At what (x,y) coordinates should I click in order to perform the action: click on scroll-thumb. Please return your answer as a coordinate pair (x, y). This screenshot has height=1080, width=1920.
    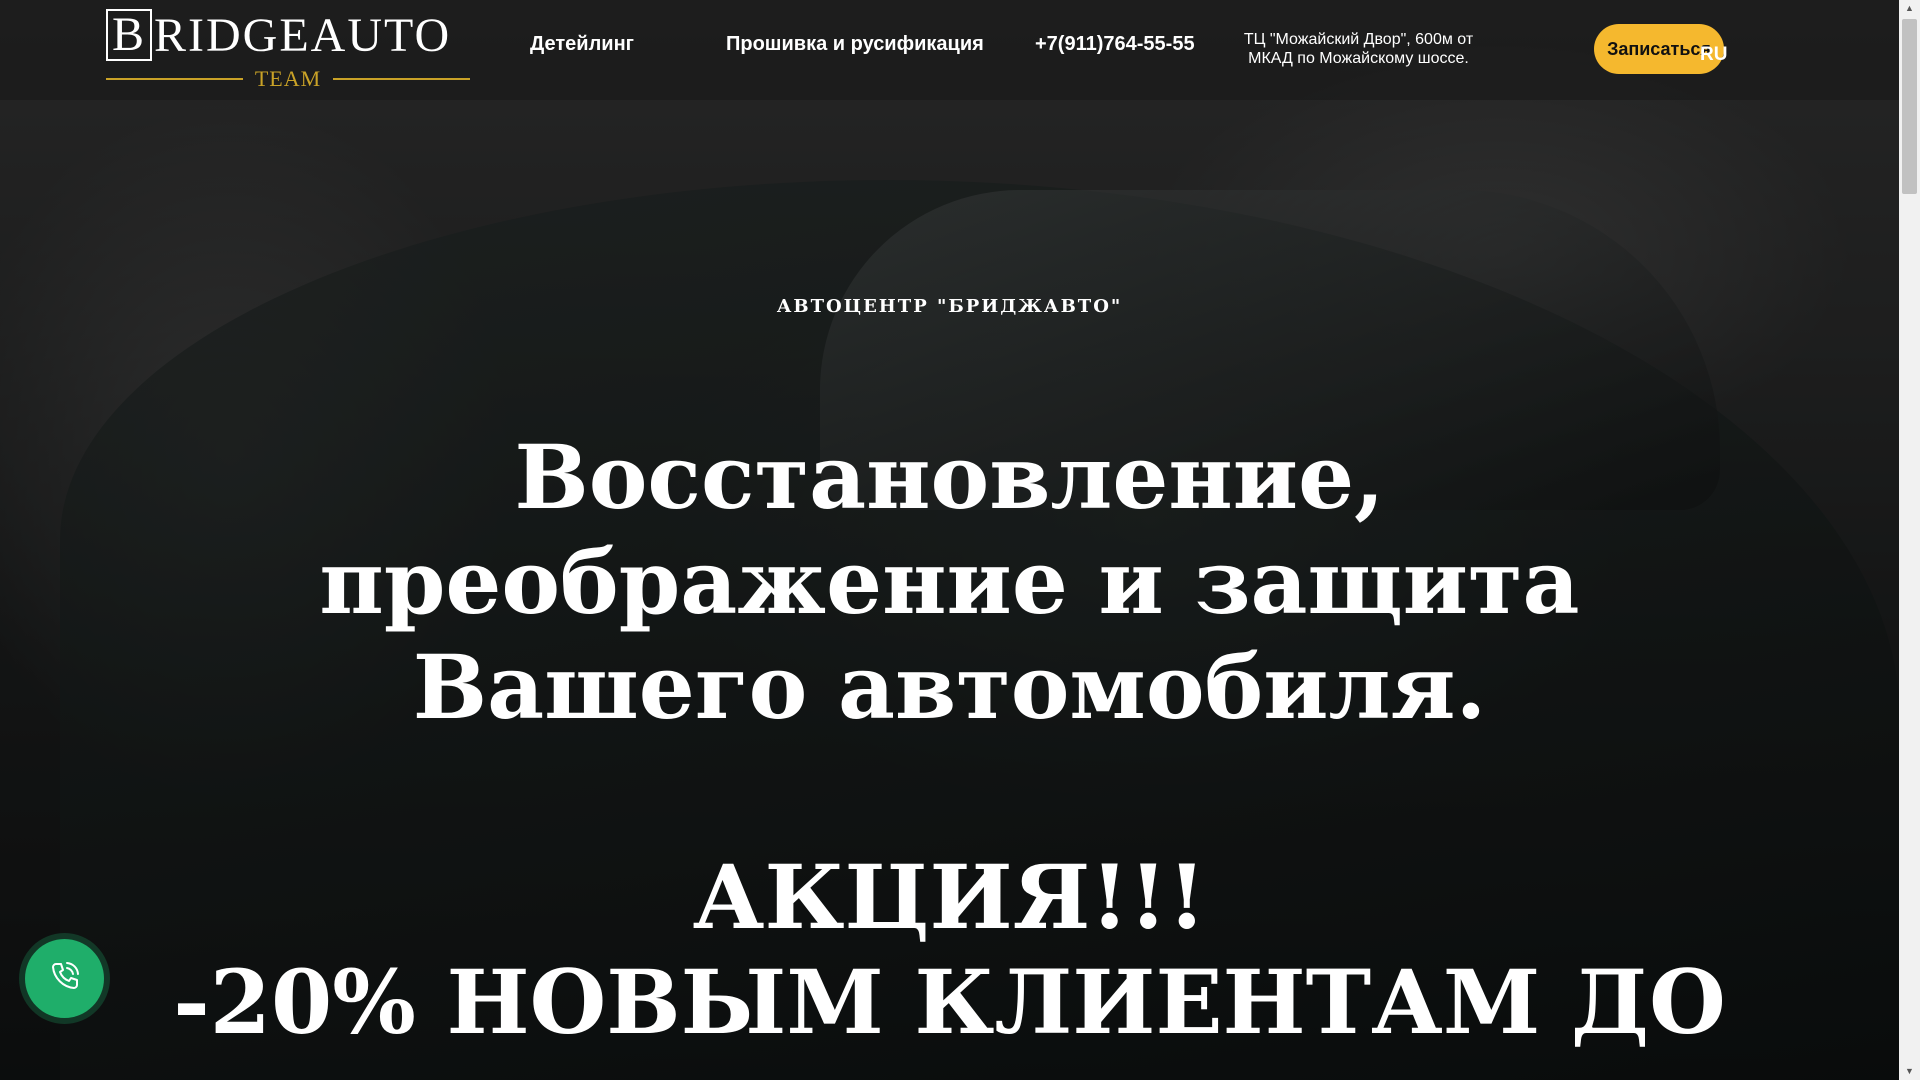
    Looking at the image, I should click on (1909, 106).